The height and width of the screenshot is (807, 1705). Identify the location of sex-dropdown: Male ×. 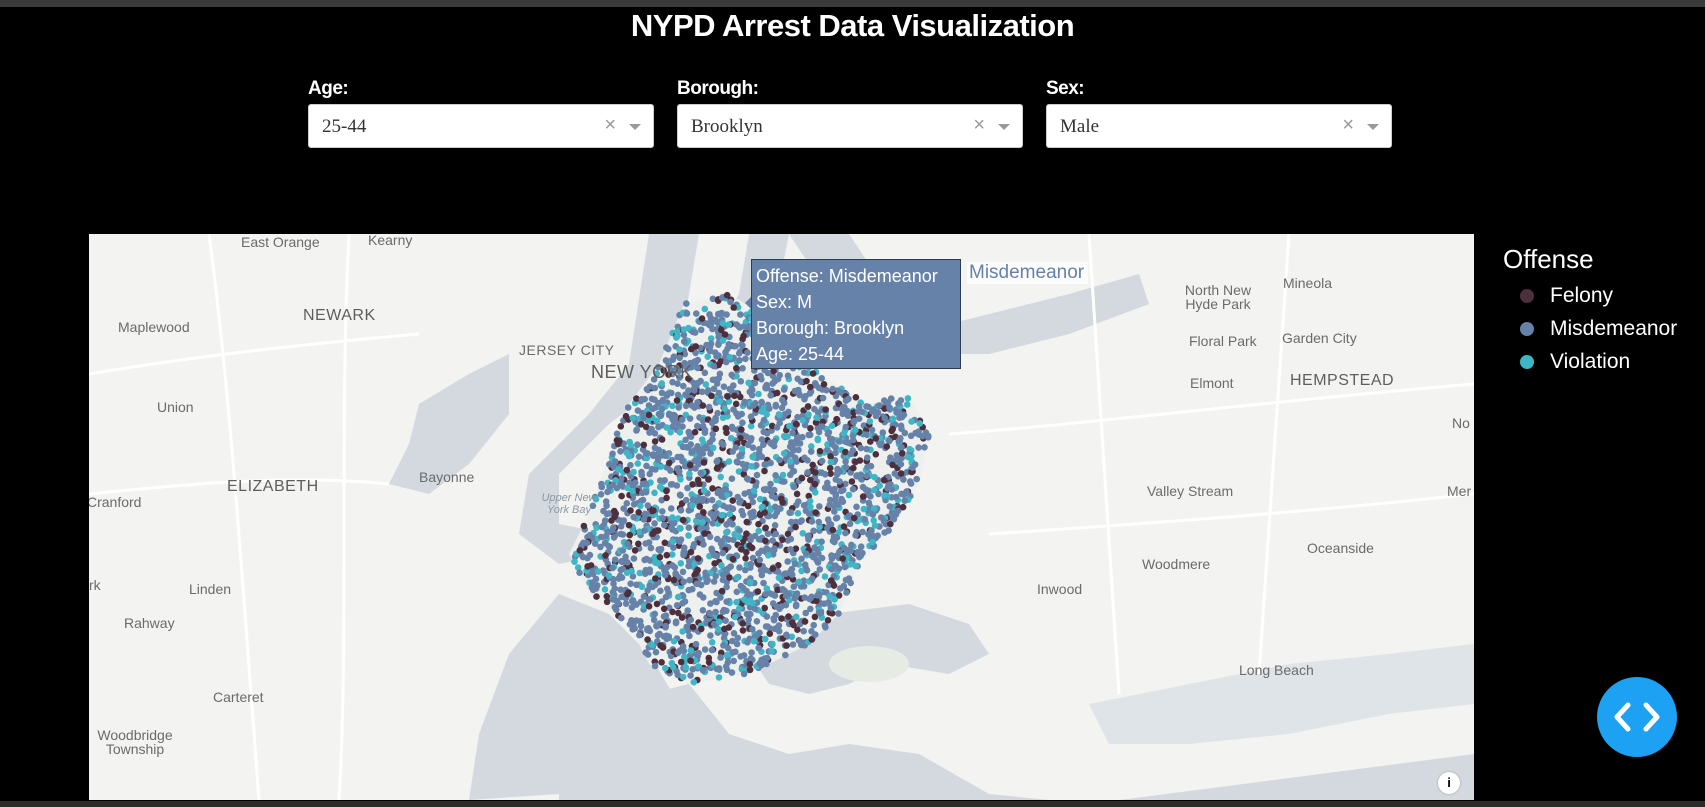
(1219, 126).